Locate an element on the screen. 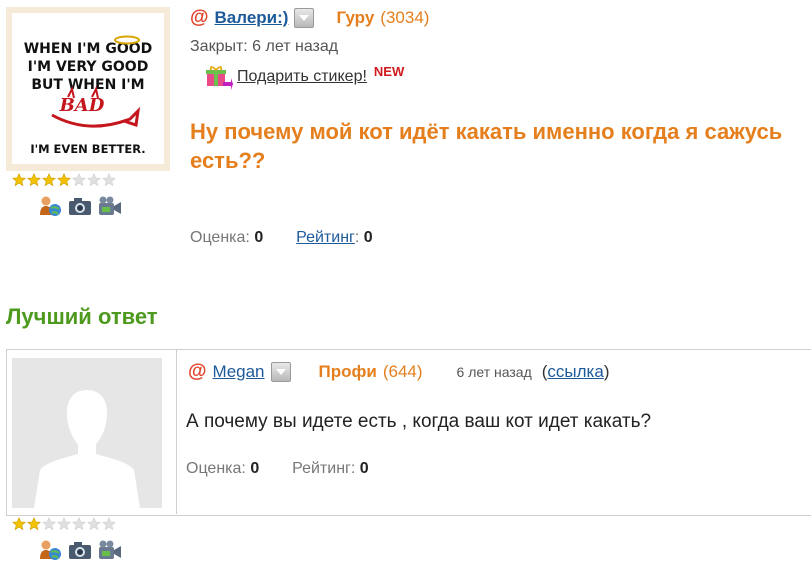 The width and height of the screenshot is (811, 571). question-user-icons is located at coordinates (80, 206).